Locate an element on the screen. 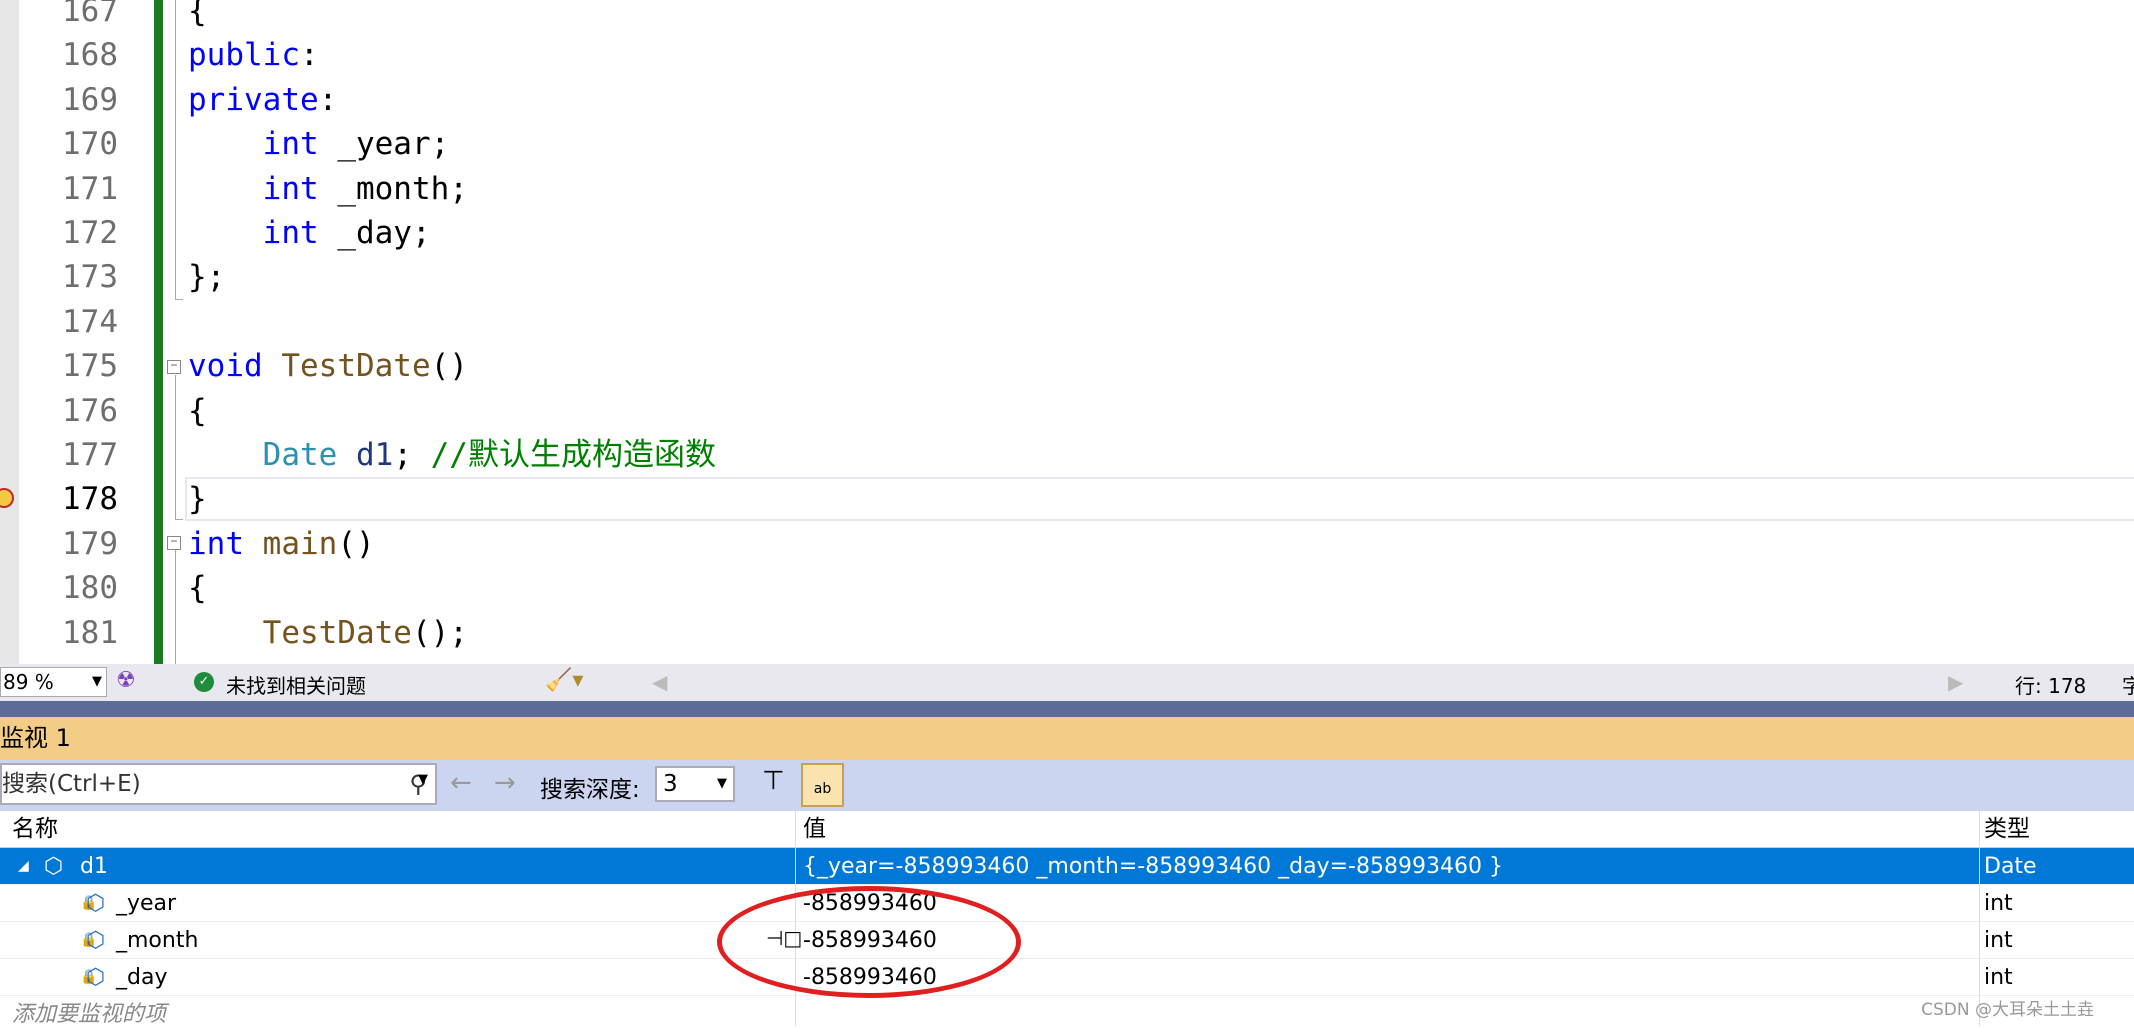 This screenshot has height=1033, width=2134. watch-name: _day is located at coordinates (142, 977).